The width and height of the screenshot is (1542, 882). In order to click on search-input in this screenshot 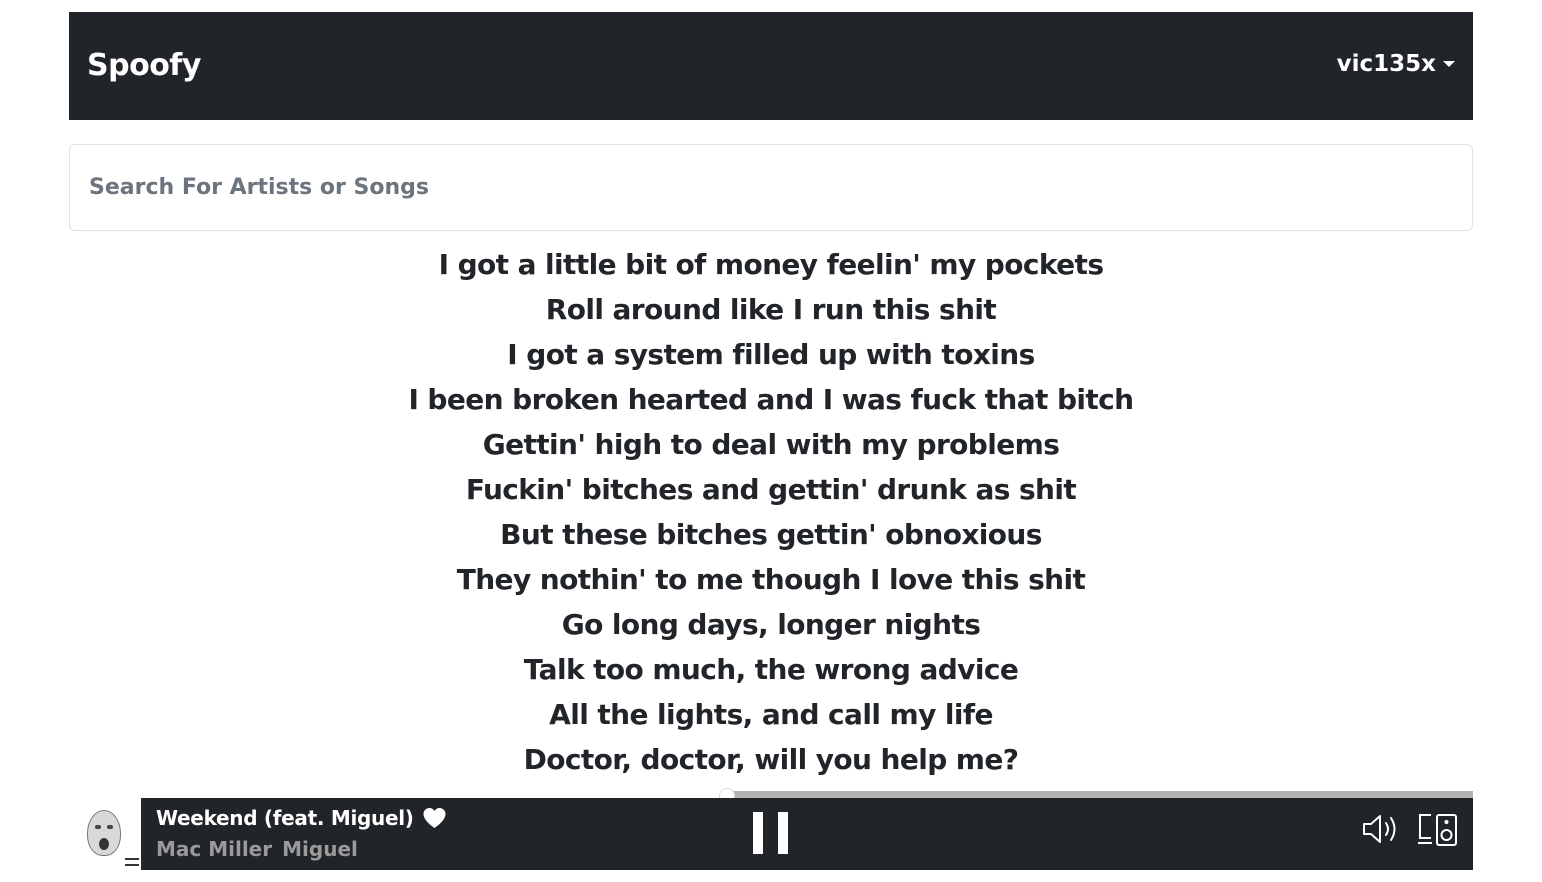, I will do `click(771, 187)`.